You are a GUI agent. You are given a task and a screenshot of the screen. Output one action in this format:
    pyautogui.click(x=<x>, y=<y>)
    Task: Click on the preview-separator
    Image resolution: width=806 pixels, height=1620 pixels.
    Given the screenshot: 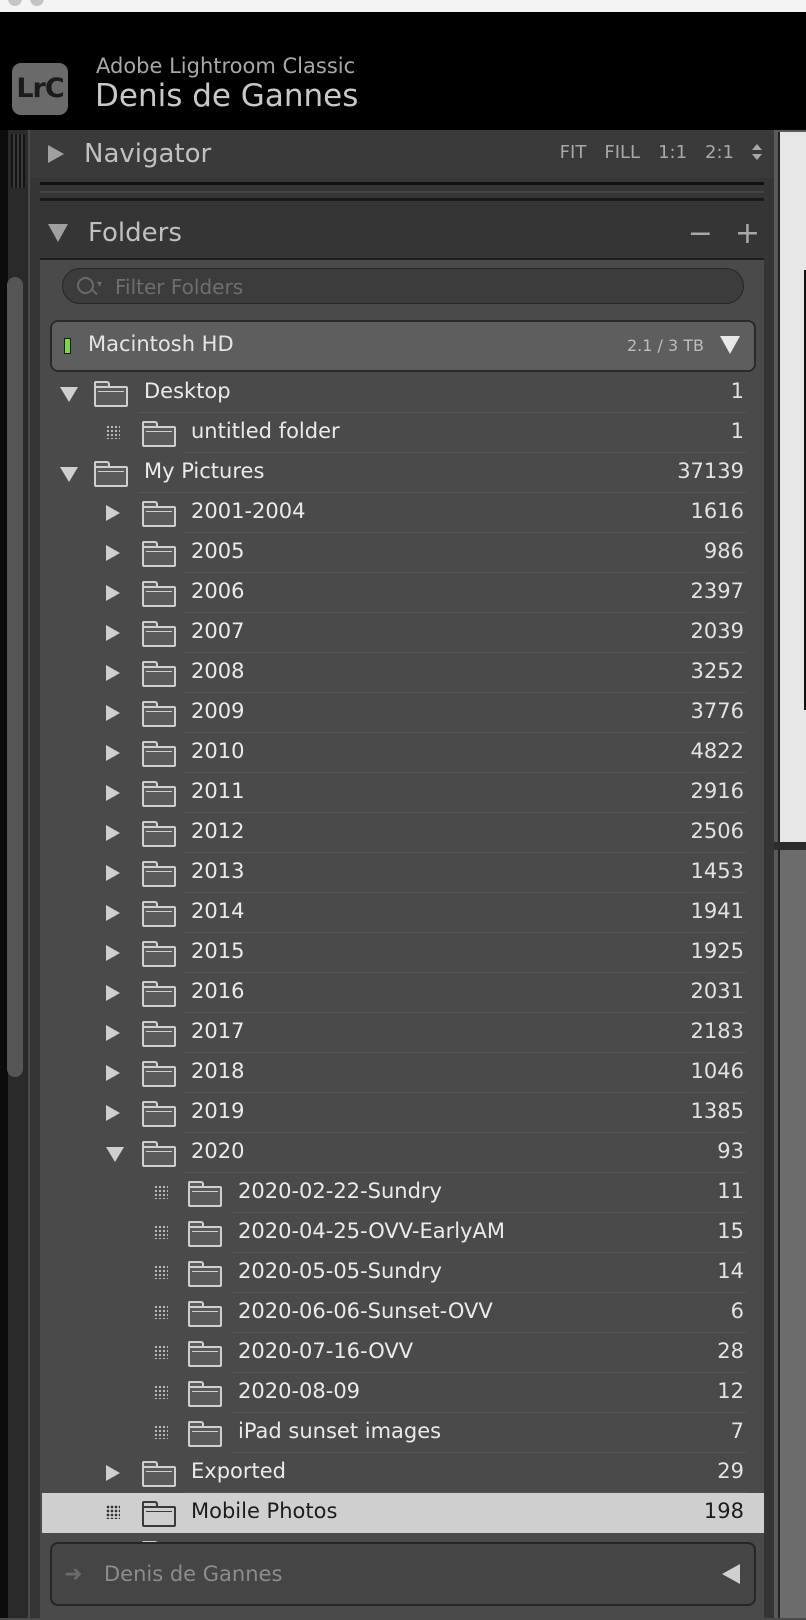 What is the action you would take?
    pyautogui.click(x=790, y=846)
    